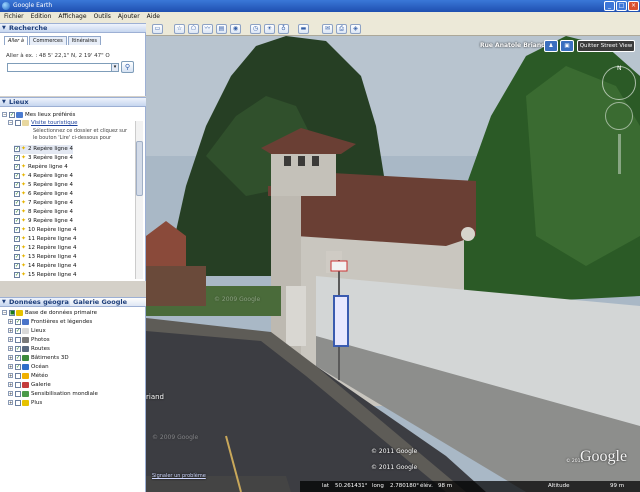  I want to click on layer-item: + ✓ Lieux, so click(27, 331).